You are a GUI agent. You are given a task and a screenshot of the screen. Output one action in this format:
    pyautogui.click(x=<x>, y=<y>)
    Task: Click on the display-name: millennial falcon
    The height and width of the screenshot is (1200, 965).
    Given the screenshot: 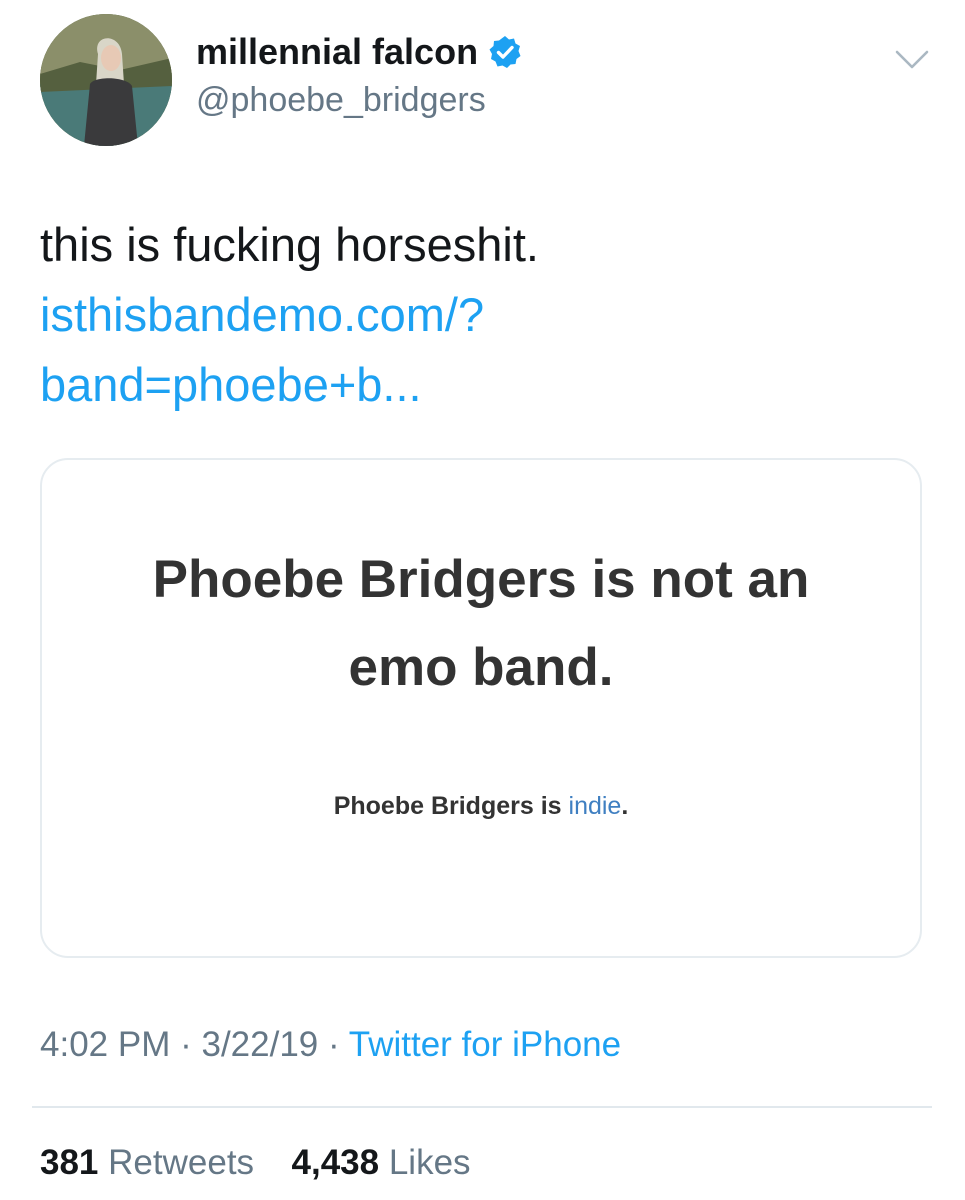 What is the action you would take?
    pyautogui.click(x=337, y=52)
    